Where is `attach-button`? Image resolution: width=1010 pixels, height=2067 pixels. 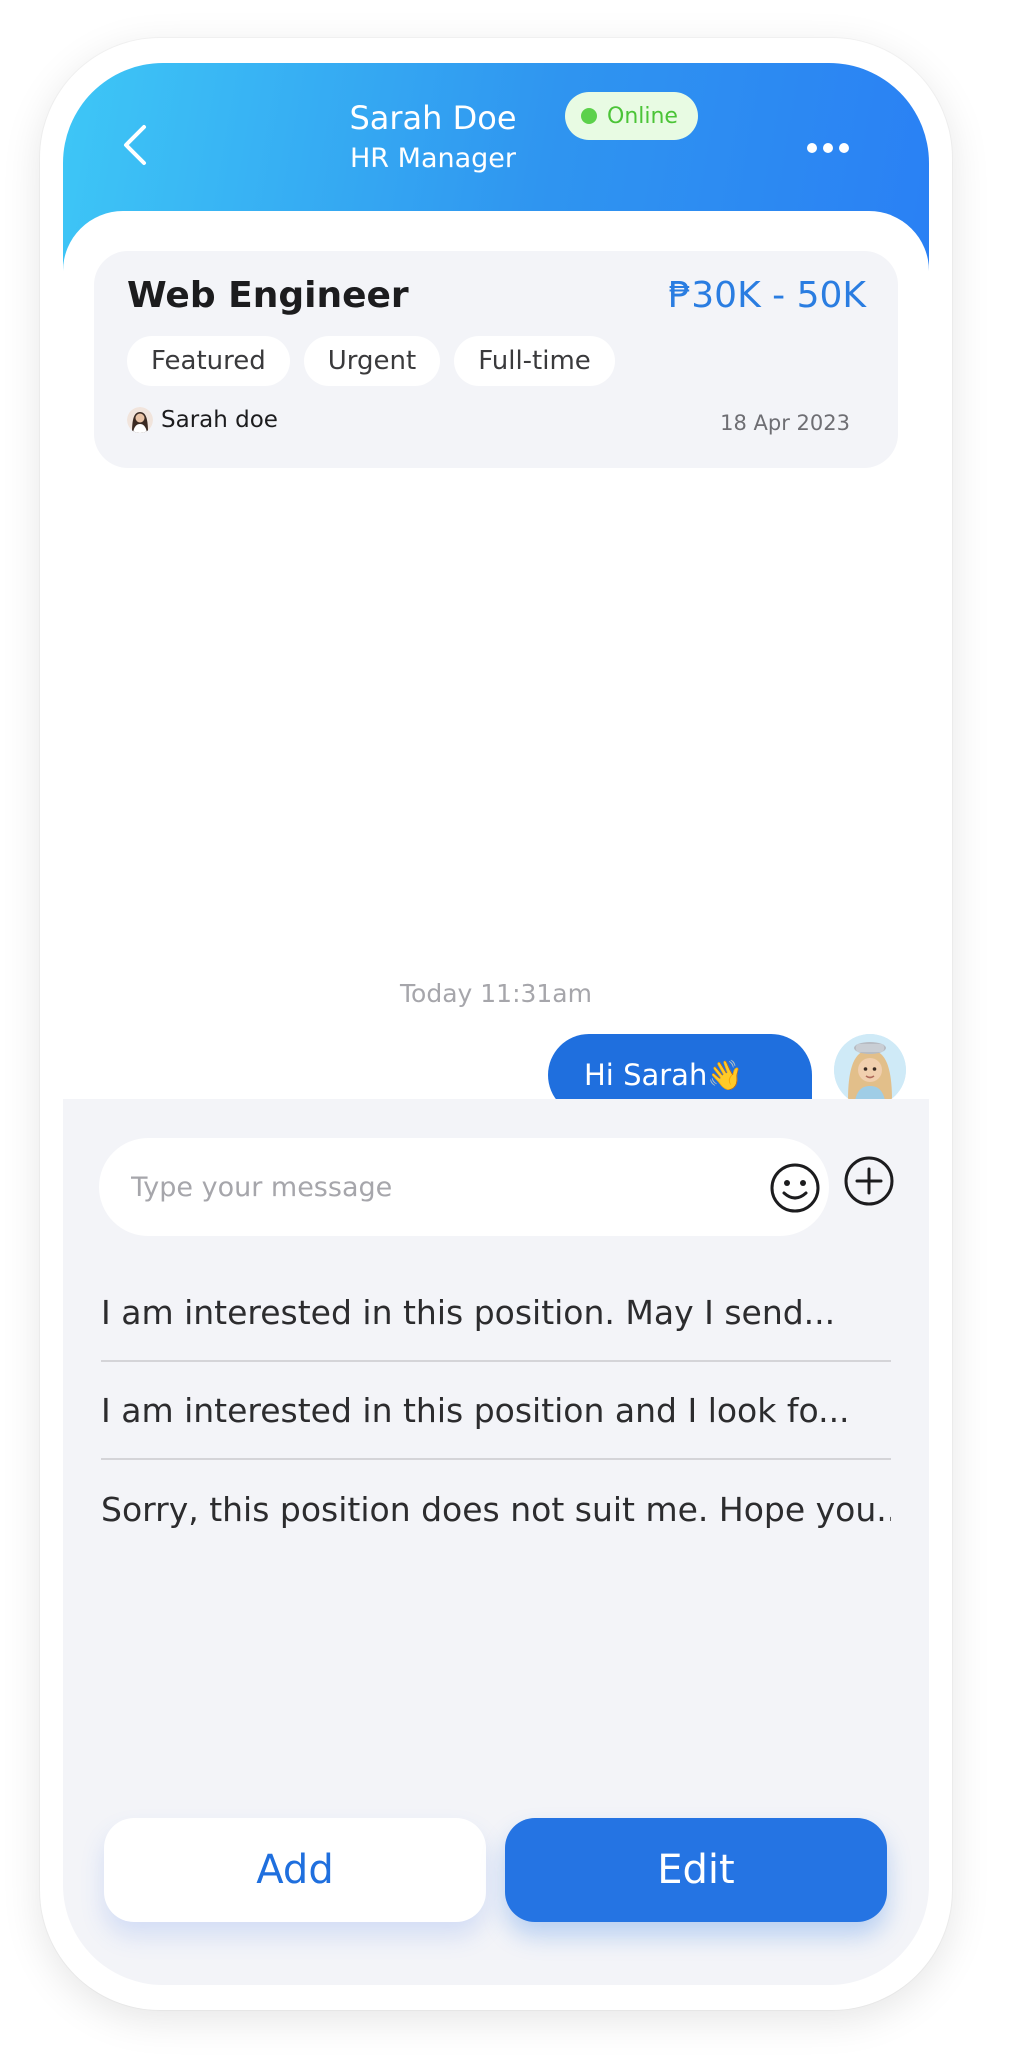
attach-button is located at coordinates (869, 1181).